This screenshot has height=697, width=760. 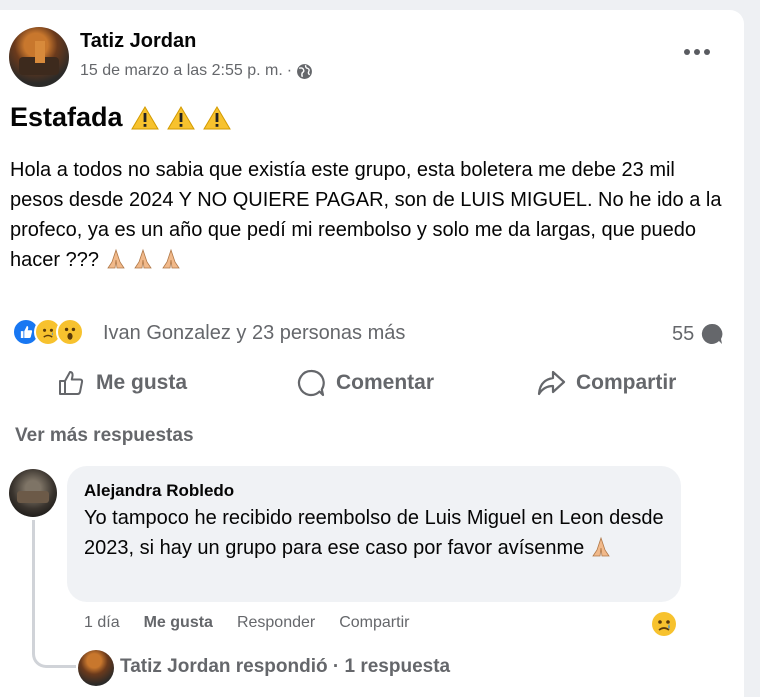 What do you see at coordinates (626, 382) in the screenshot?
I see `share-button-label: Compartir` at bounding box center [626, 382].